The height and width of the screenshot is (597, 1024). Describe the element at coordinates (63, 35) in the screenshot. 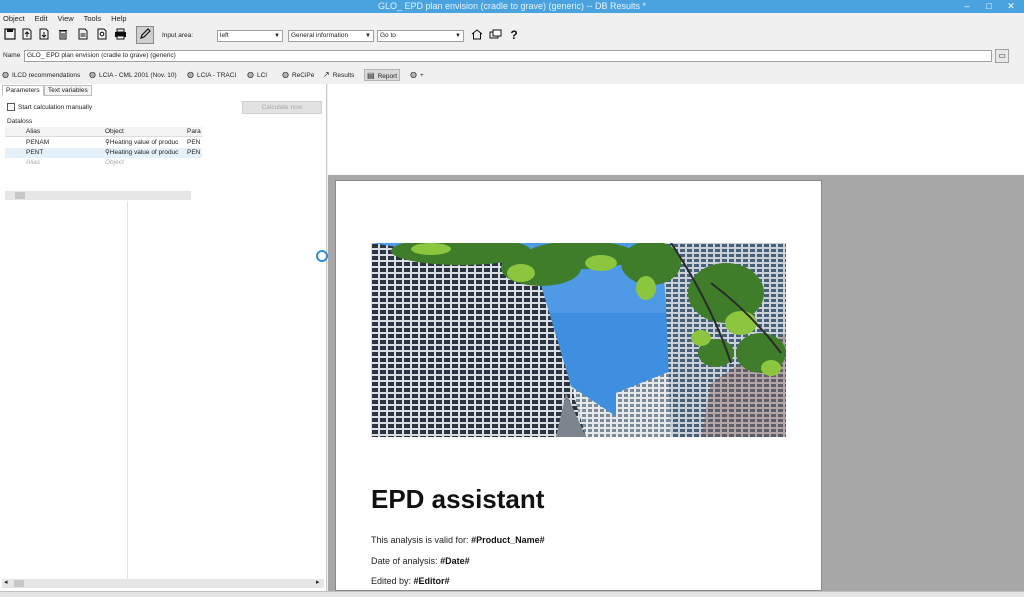

I see `delete-icon` at that location.